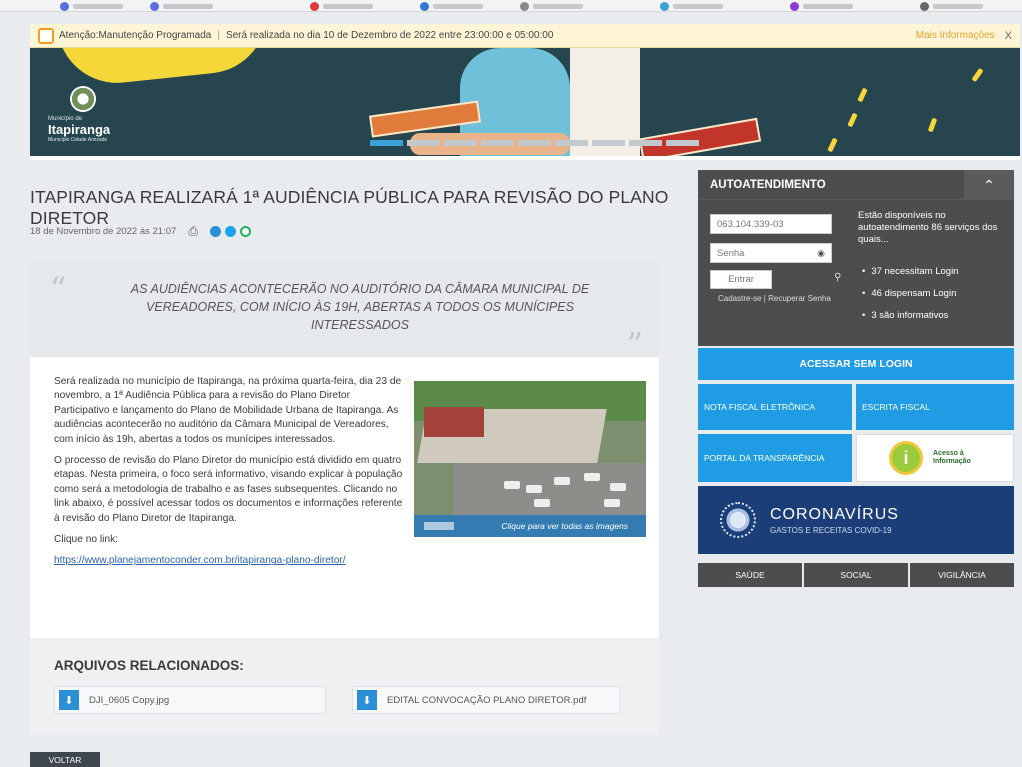  Describe the element at coordinates (741, 279) in the screenshot. I see `login-button: Entrar` at that location.